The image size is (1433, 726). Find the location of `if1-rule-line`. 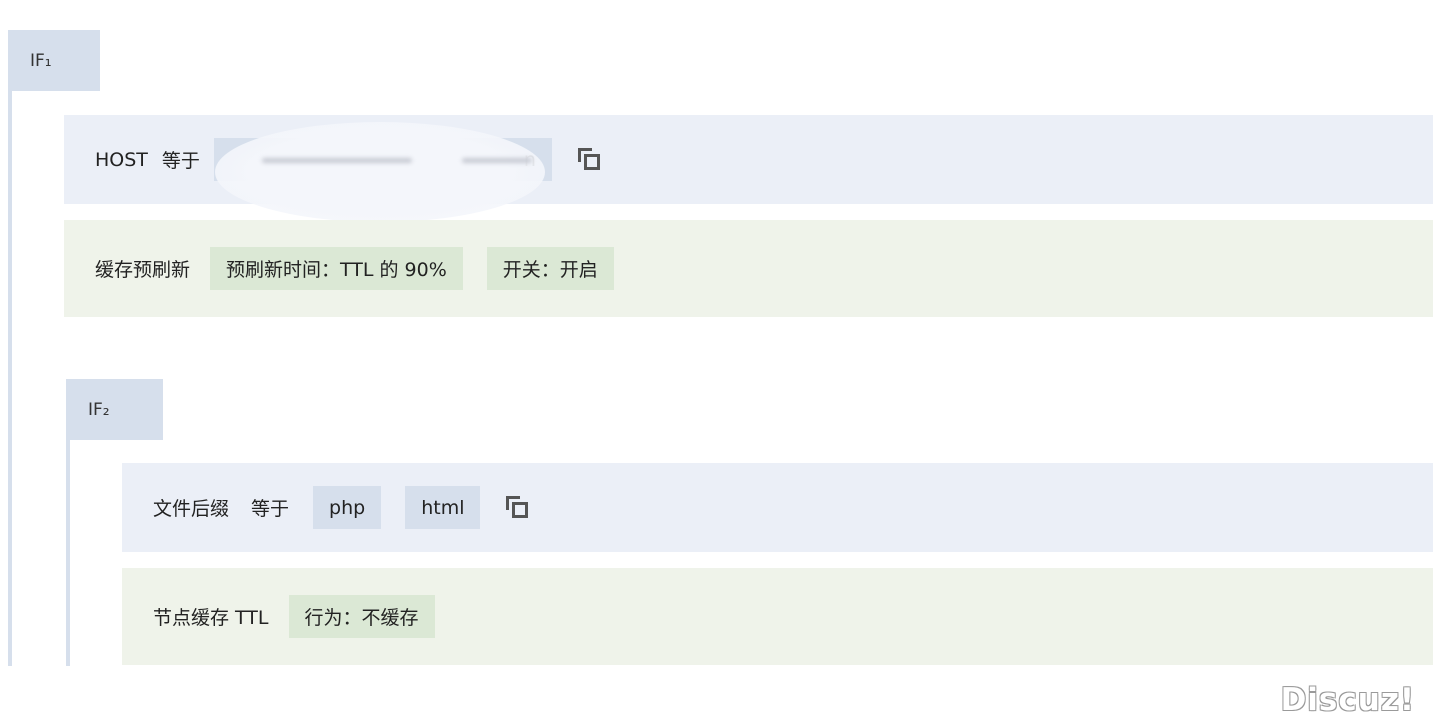

if1-rule-line is located at coordinates (10, 378).